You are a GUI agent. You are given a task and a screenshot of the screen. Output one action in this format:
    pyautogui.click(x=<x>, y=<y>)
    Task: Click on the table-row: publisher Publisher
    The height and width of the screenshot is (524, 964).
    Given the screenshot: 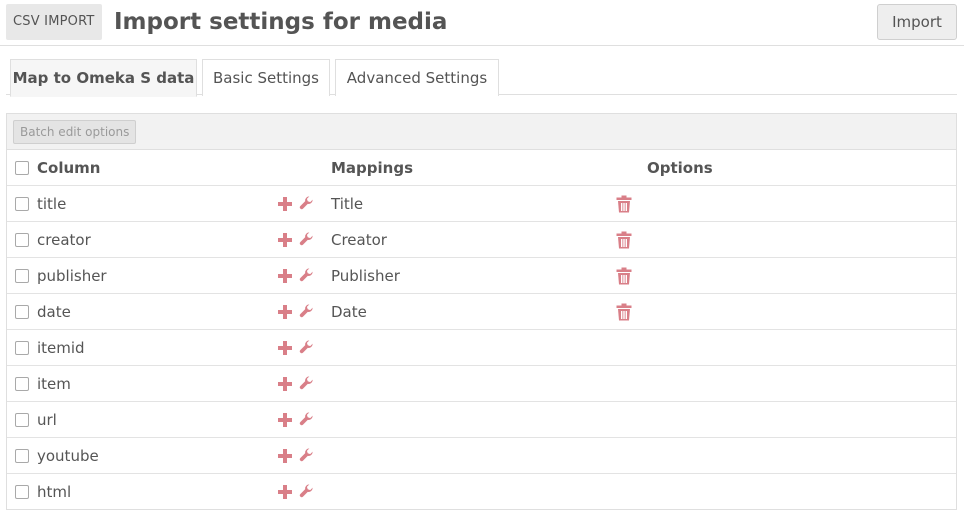 What is the action you would take?
    pyautogui.click(x=481, y=276)
    